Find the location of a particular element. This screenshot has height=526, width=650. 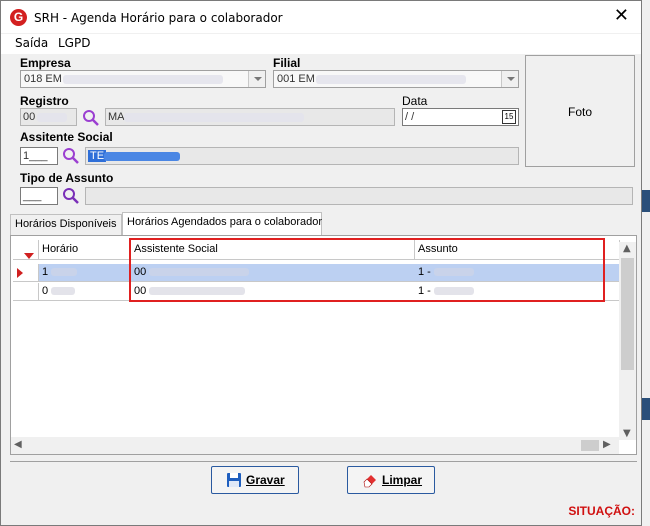

horizontal-scrollbar: ◀ ▶ is located at coordinates (315, 445).